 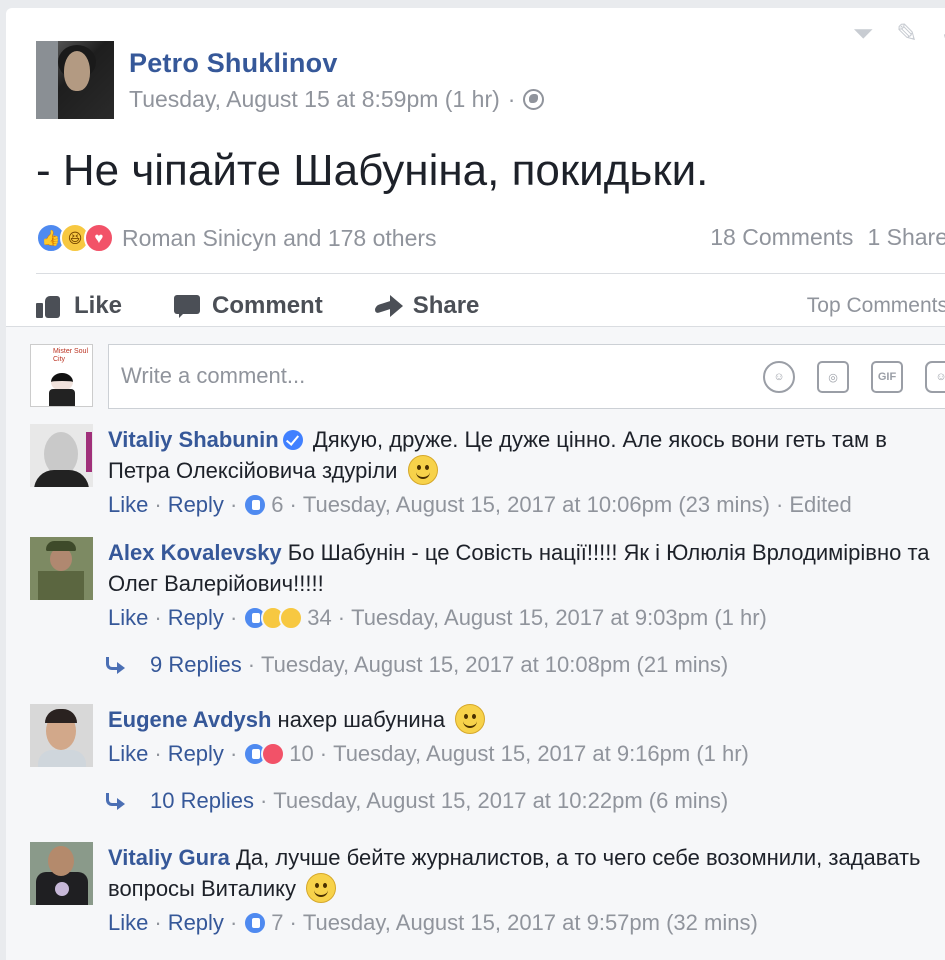 What do you see at coordinates (277, 923) in the screenshot?
I see `reaction-count: 7` at bounding box center [277, 923].